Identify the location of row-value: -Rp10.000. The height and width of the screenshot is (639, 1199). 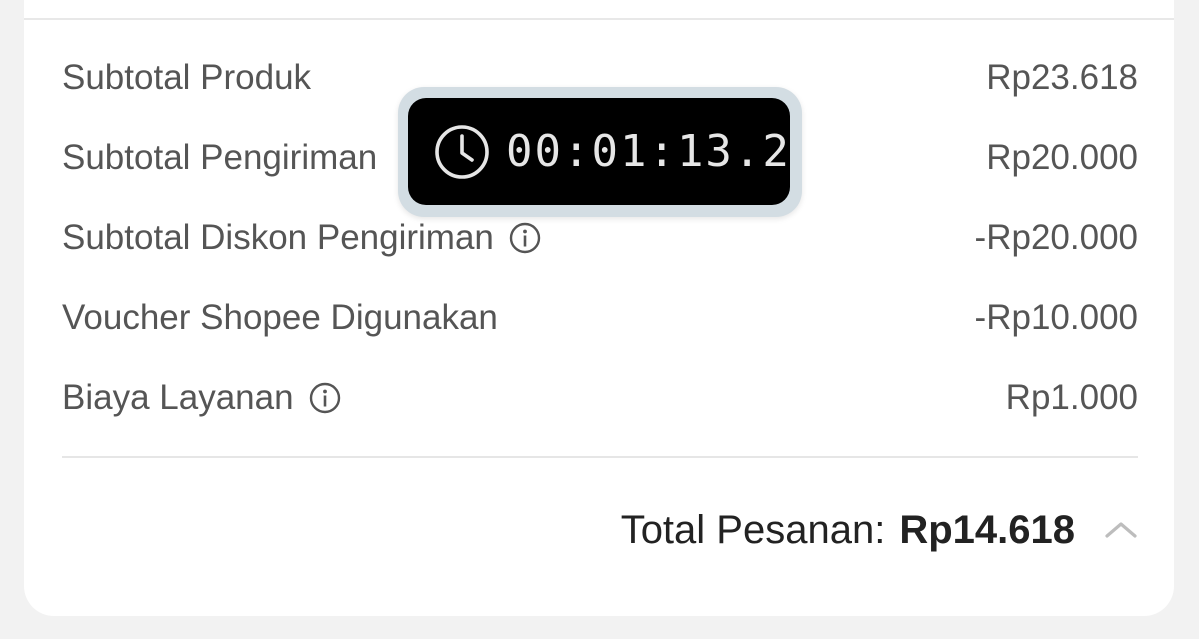
(1056, 317).